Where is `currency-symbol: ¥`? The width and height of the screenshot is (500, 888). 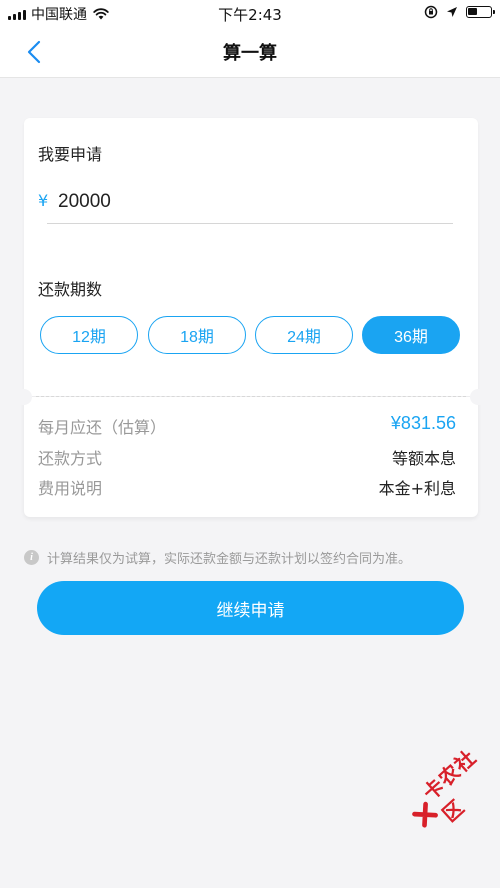
currency-symbol: ¥ is located at coordinates (43, 200).